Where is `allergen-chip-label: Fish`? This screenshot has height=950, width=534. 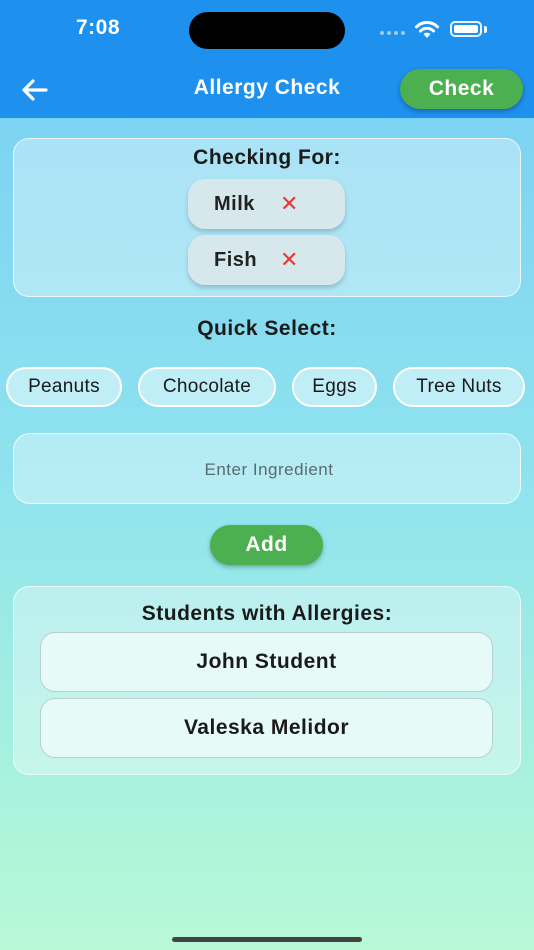
allergen-chip-label: Fish is located at coordinates (236, 259).